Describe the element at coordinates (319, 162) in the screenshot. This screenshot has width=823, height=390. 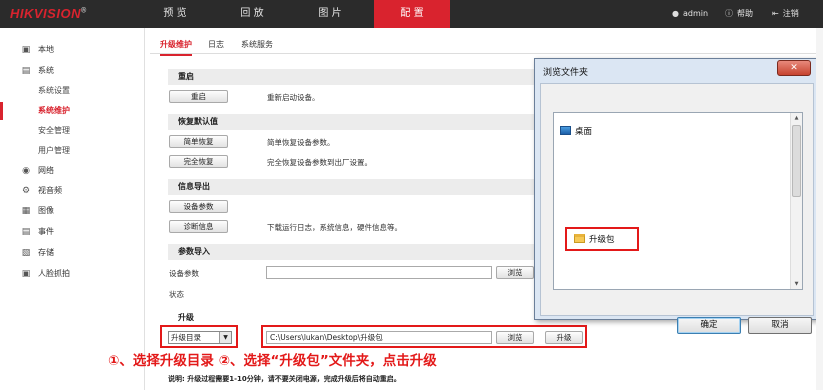
I see `full-restore-description: 完全恢复设备参数到出厂设置。` at that location.